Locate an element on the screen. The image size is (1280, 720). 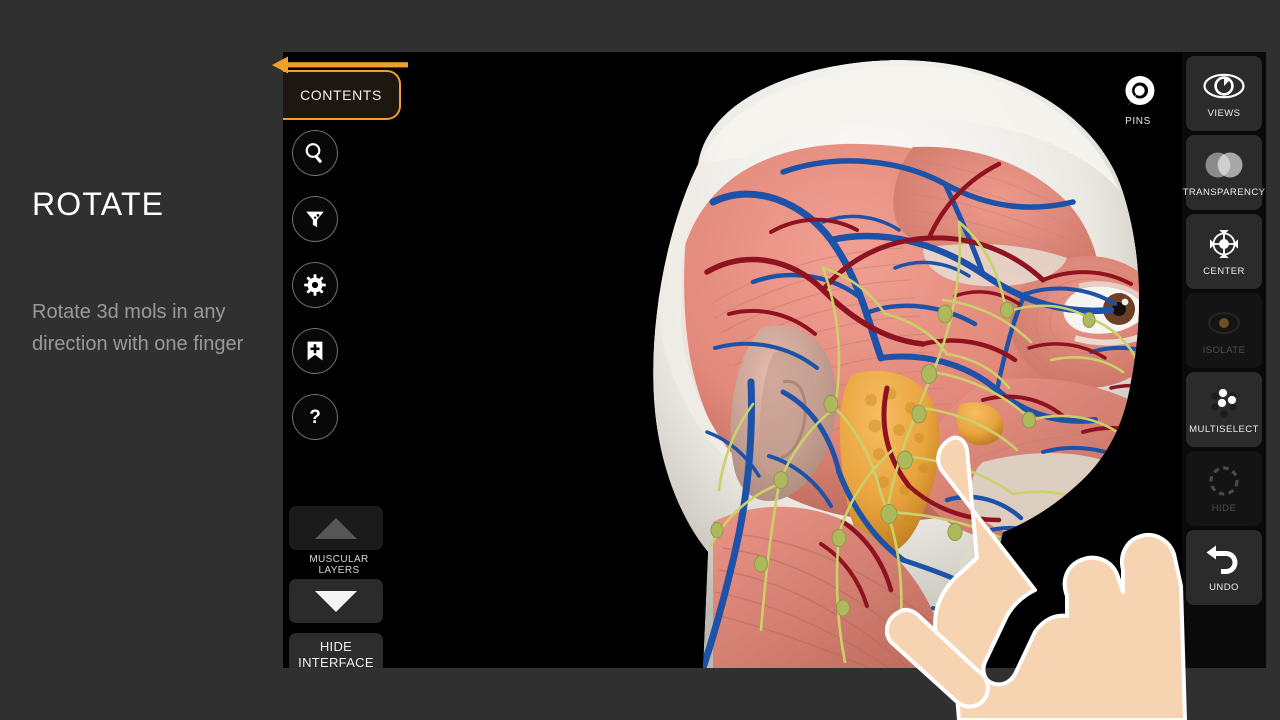
eye-icon is located at coordinates (1224, 86).